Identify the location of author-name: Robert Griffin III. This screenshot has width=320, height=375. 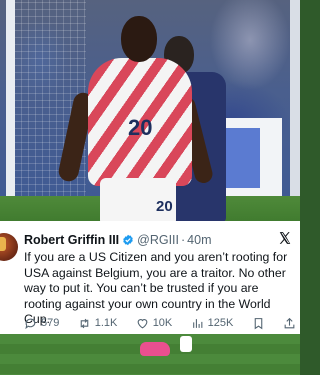
(71, 240).